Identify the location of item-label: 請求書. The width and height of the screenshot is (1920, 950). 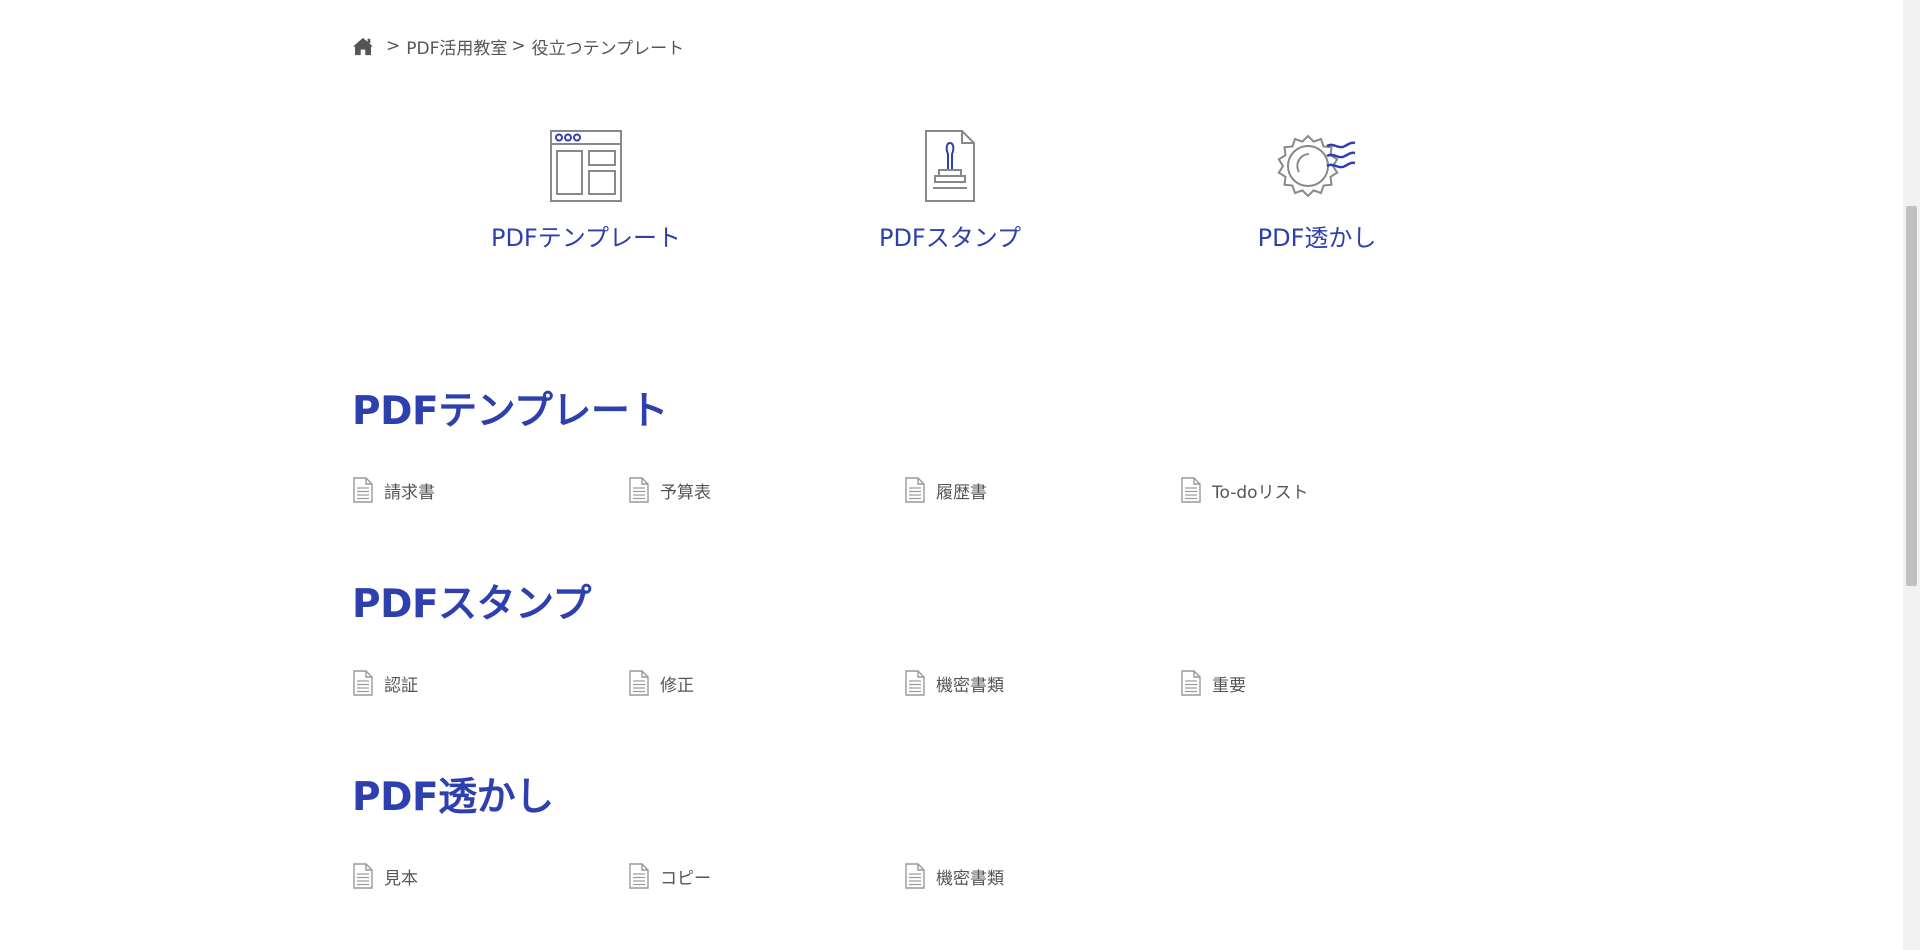
(409, 492).